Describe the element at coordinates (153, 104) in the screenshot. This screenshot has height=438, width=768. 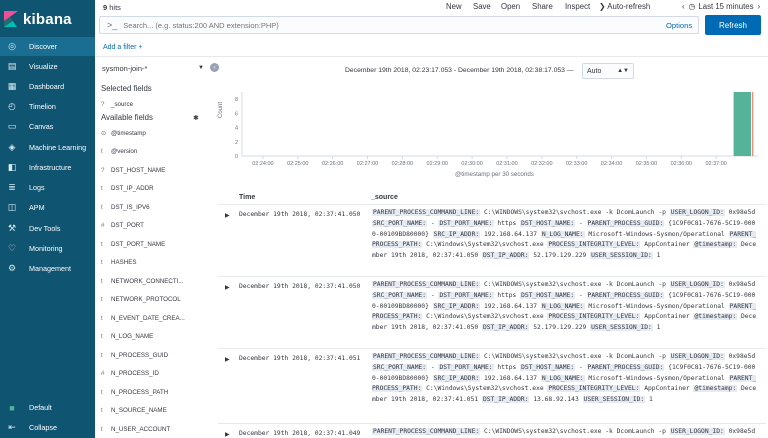
I see `field-item: ? _source` at that location.